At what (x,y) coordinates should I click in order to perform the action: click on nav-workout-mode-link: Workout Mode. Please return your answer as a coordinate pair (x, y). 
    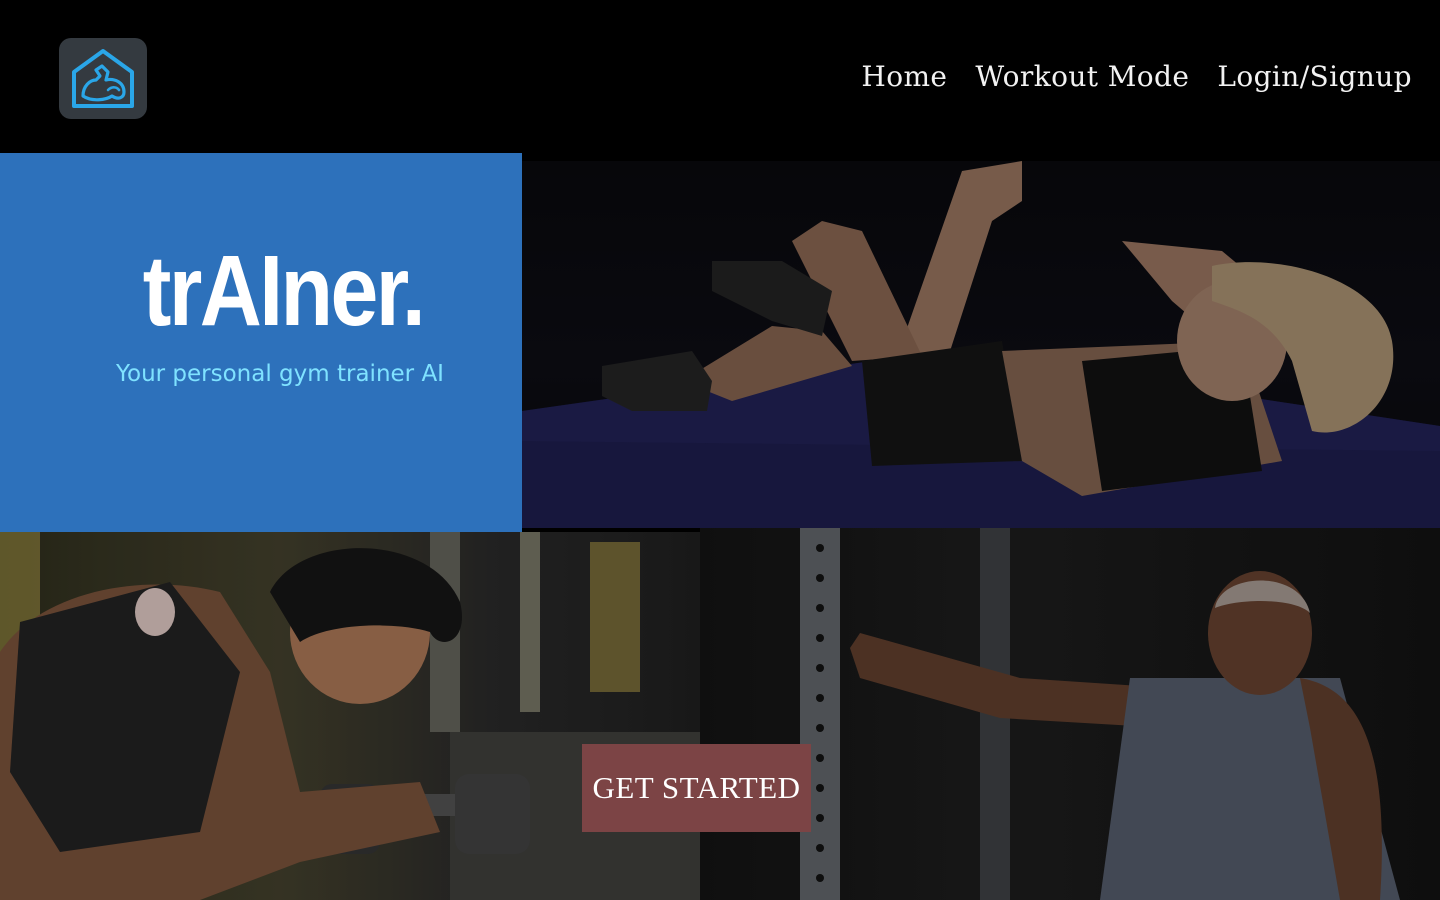
    Looking at the image, I should click on (1082, 76).